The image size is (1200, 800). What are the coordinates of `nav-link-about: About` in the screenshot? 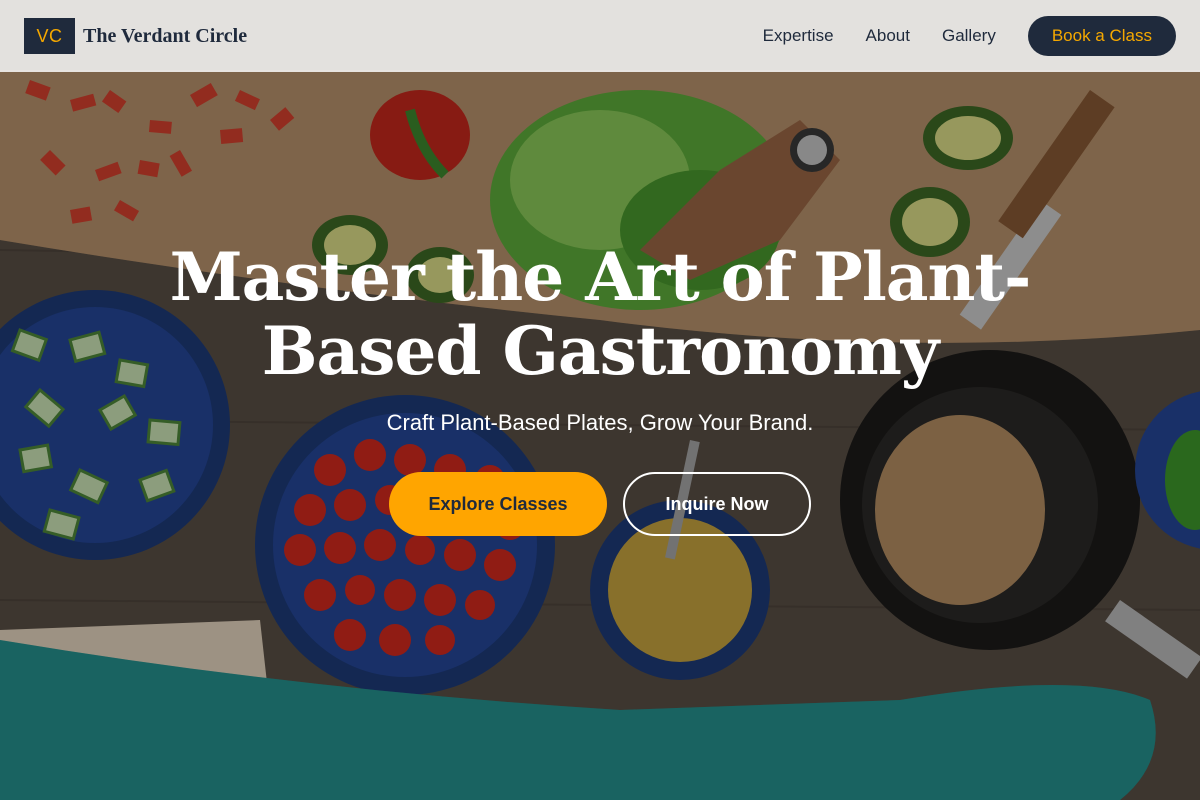 It's located at (888, 36).